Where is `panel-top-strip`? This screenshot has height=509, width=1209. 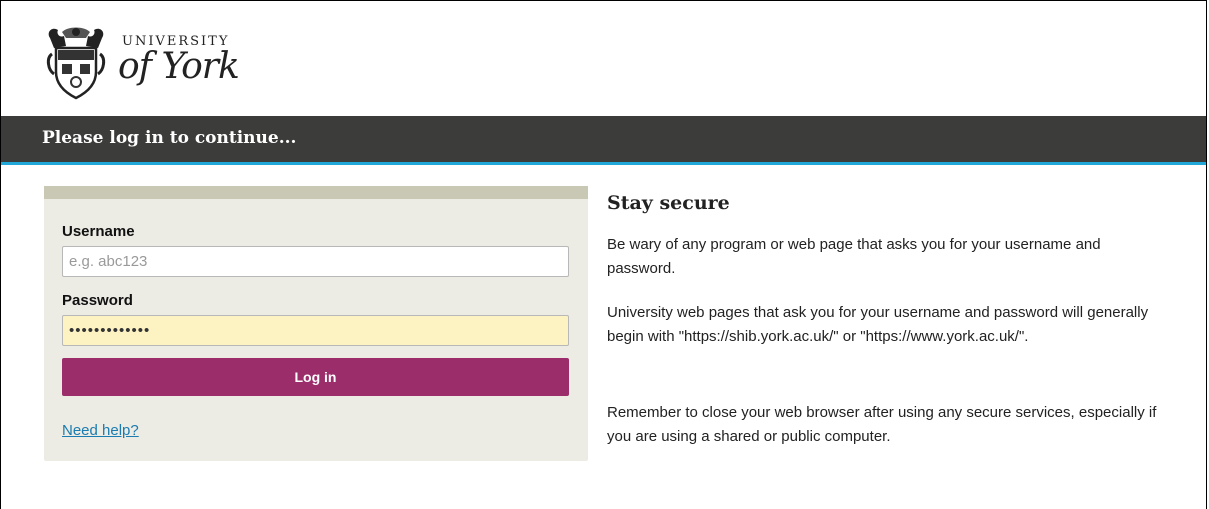
panel-top-strip is located at coordinates (316, 192).